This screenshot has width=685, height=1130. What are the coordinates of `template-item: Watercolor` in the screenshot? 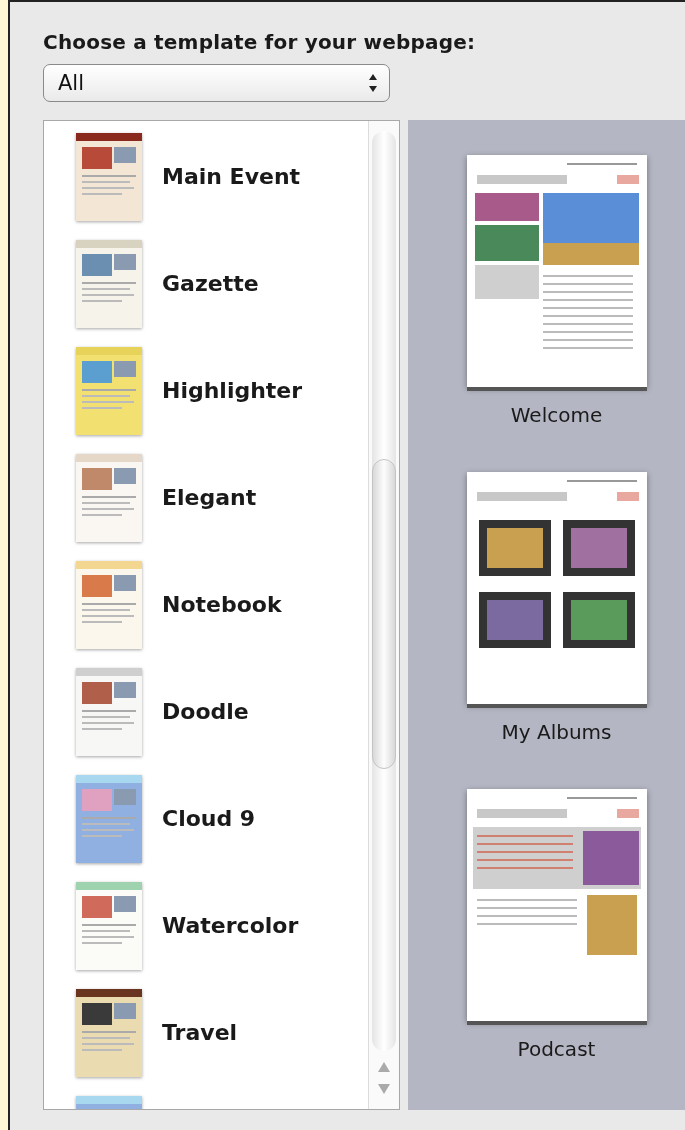 It's located at (206, 925).